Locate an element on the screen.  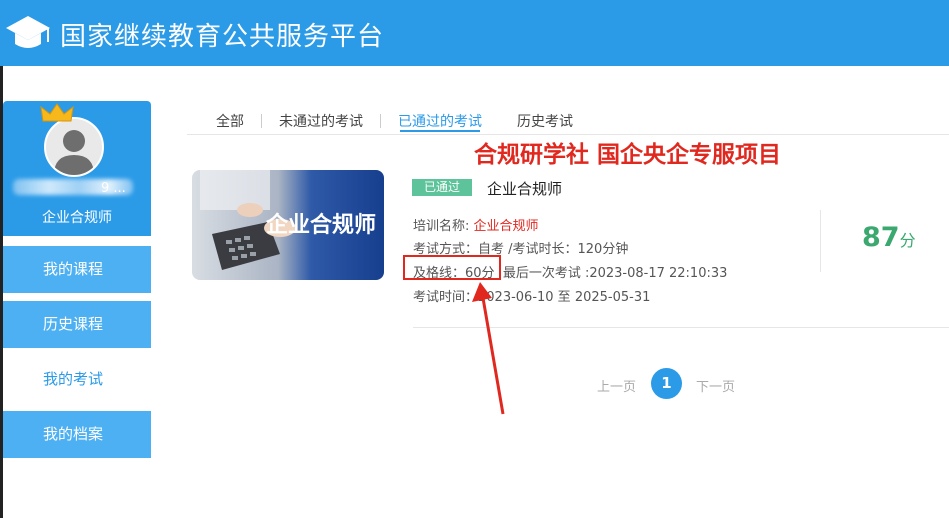
sidebar: 9 ... 企业合规师 我的课程 历史课程 我的考试 我的档案 is located at coordinates (77, 282).